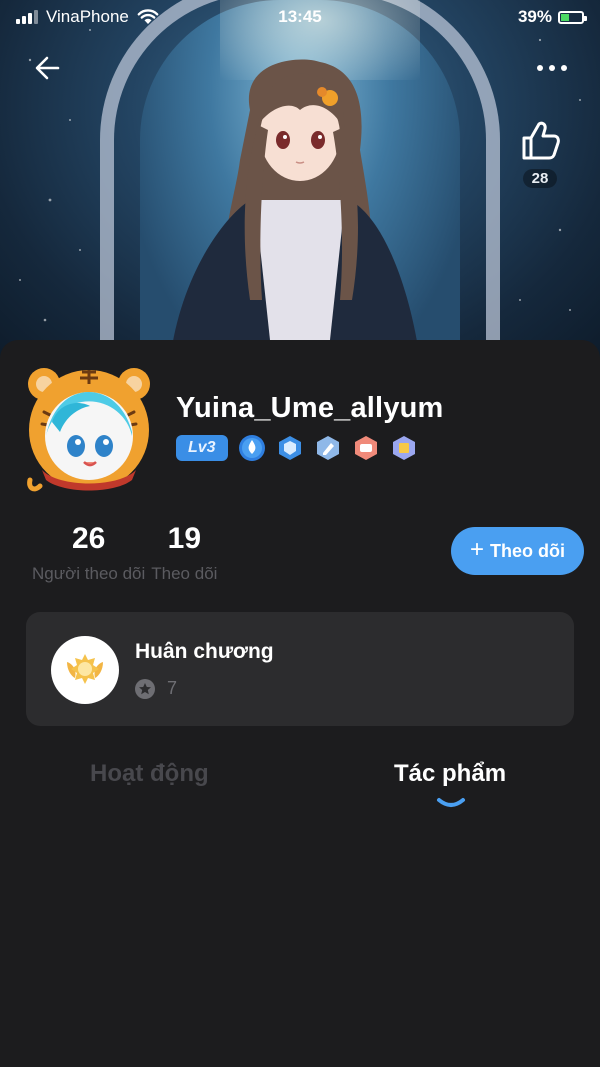 The image size is (600, 1067). I want to click on drop-badge-icon, so click(252, 448).